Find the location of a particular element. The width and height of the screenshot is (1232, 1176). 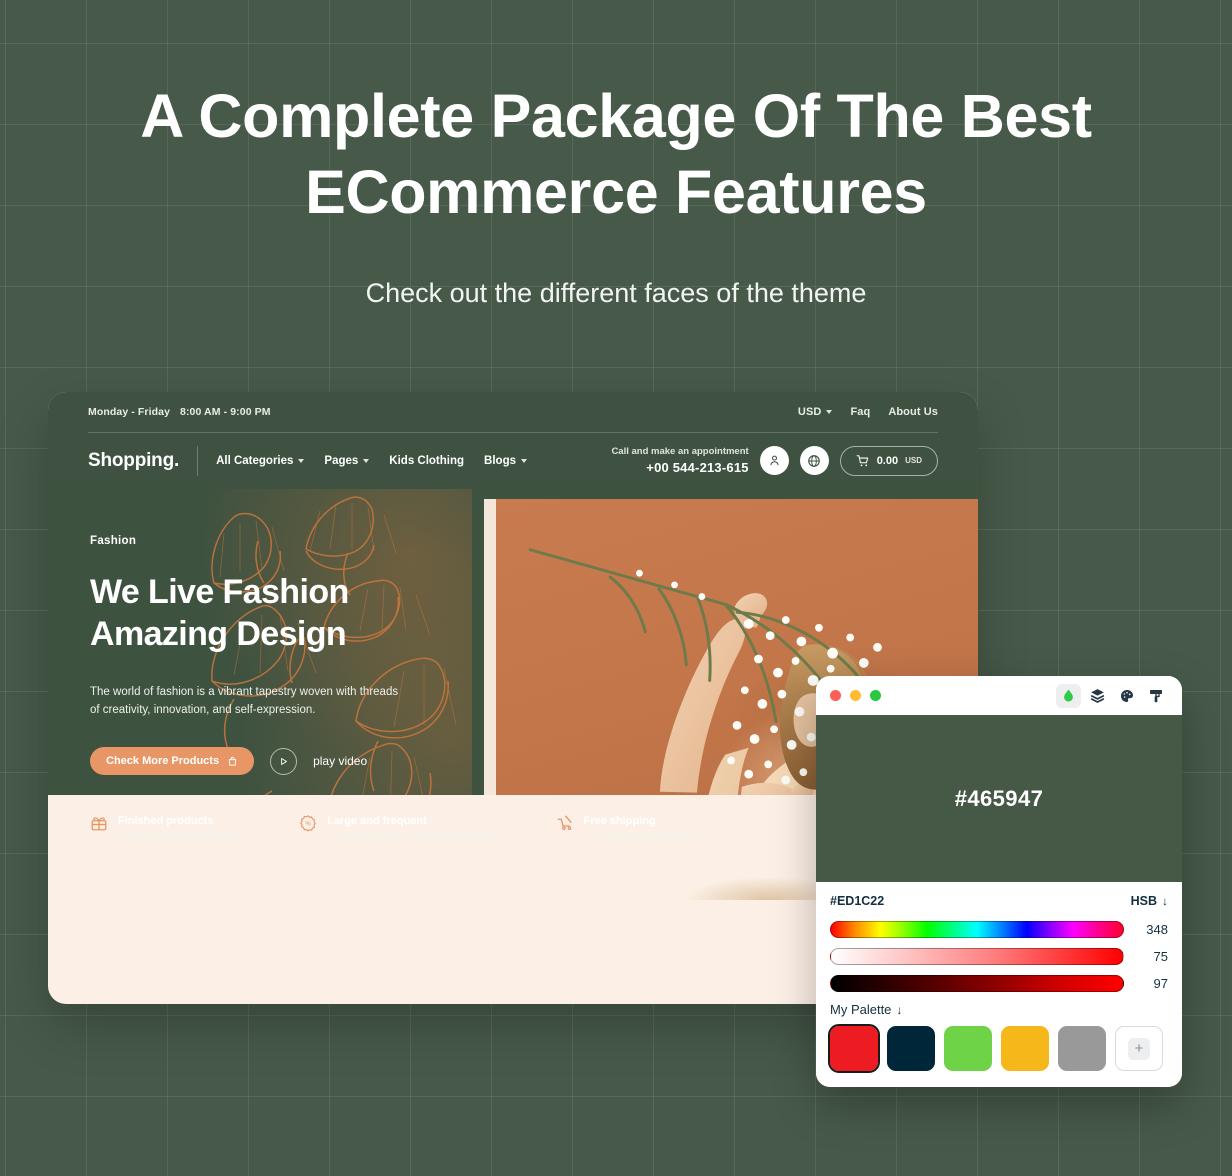

tool-palette is located at coordinates (1126, 696).